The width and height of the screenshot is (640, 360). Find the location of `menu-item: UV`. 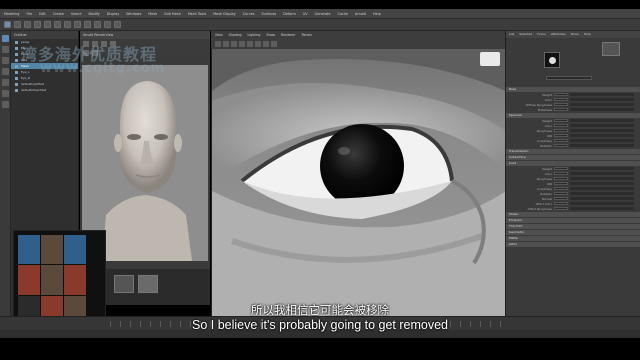

menu-item: UV is located at coordinates (305, 14).